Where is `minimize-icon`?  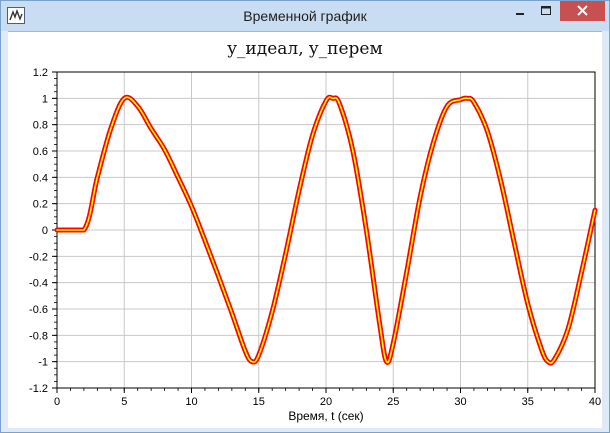 minimize-icon is located at coordinates (520, 14).